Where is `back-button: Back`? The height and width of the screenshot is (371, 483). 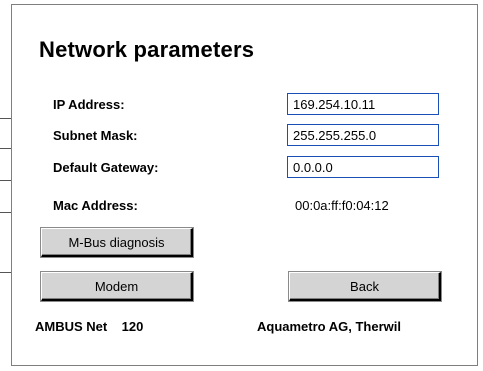
back-button: Back is located at coordinates (365, 286).